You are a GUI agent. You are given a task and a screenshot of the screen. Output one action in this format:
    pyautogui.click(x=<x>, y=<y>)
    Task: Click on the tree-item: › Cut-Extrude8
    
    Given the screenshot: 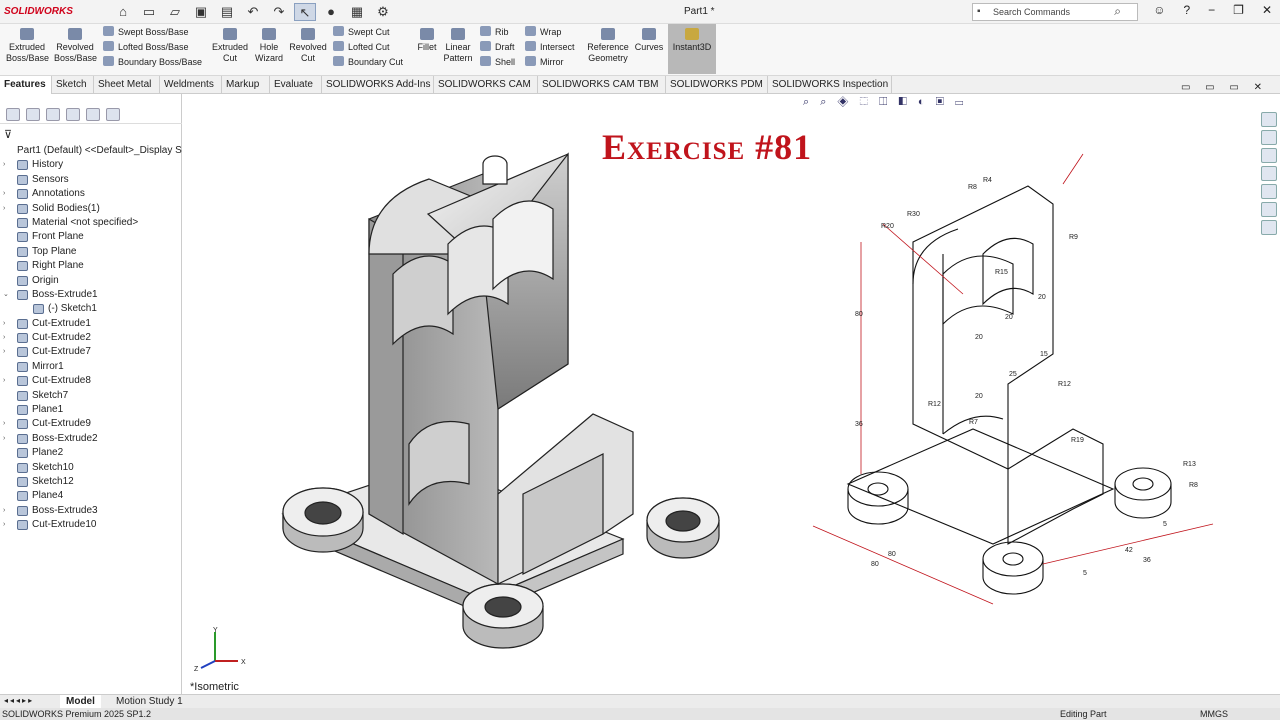 What is the action you would take?
    pyautogui.click(x=91, y=381)
    